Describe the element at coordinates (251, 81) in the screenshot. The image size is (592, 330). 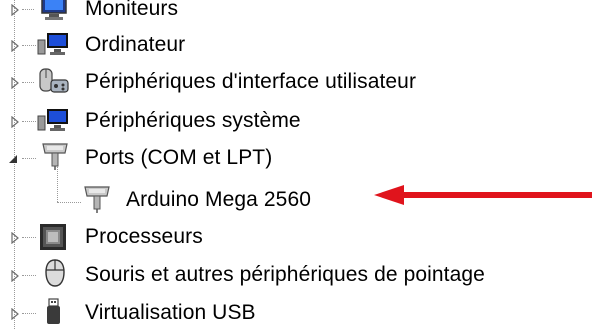
I see `tree-item-label: Périphériques d'interface utilisateur` at that location.